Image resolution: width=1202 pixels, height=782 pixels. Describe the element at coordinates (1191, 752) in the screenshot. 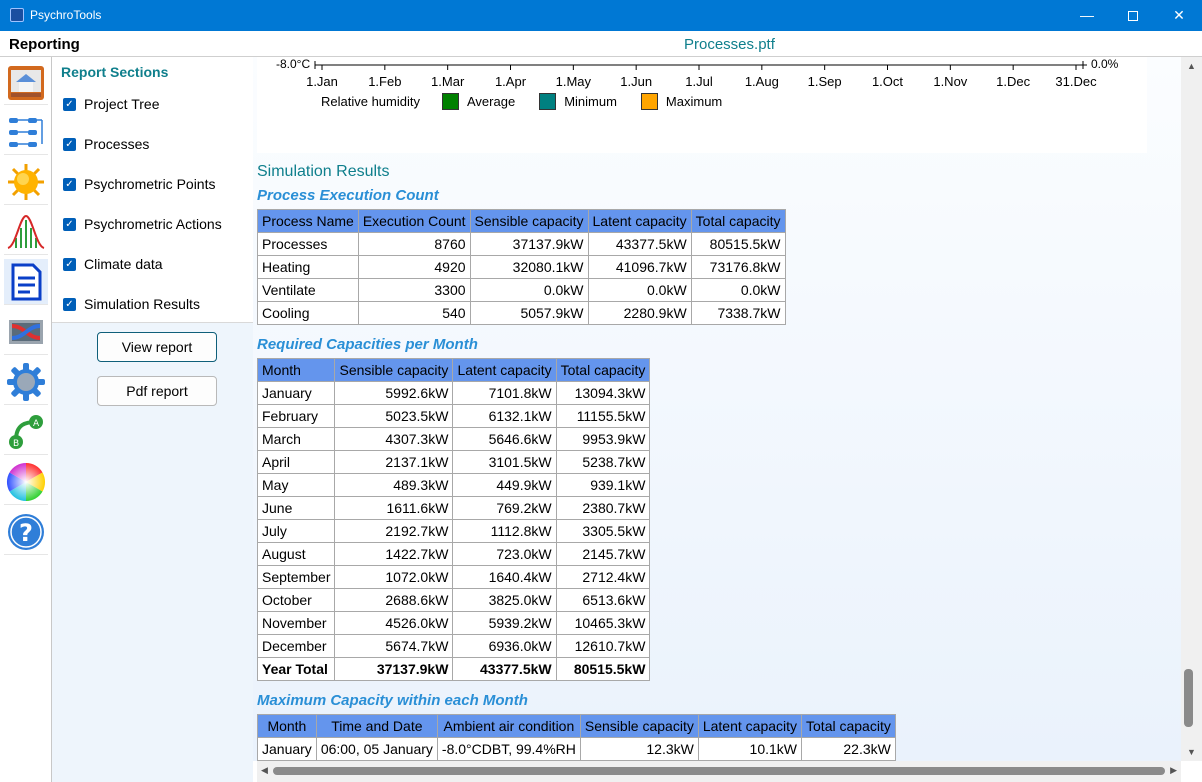

I see `scroll-down-icon: ▼` at that location.